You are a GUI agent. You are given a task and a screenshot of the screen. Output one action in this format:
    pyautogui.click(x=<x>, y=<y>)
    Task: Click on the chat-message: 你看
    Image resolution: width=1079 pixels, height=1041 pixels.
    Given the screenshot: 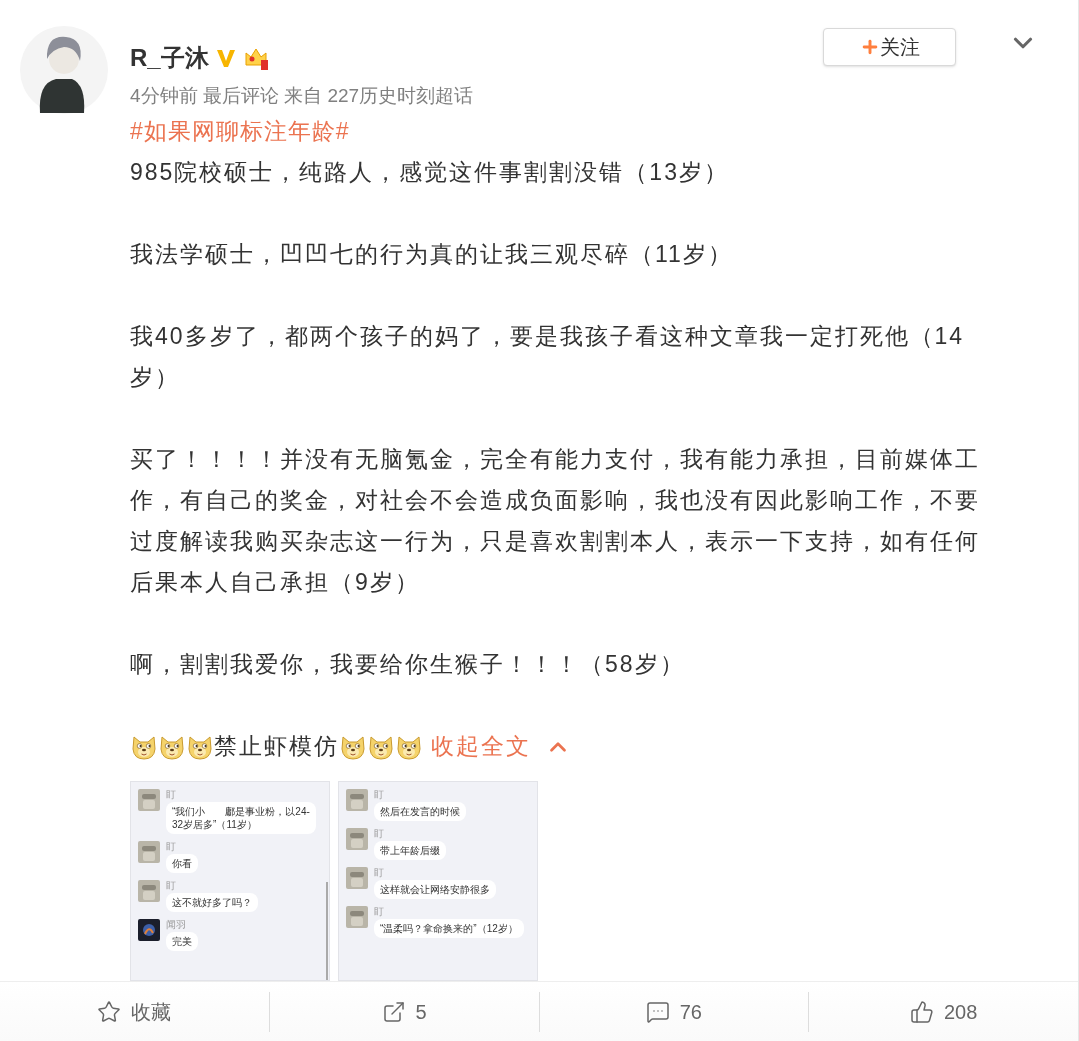 What is the action you would take?
    pyautogui.click(x=182, y=863)
    